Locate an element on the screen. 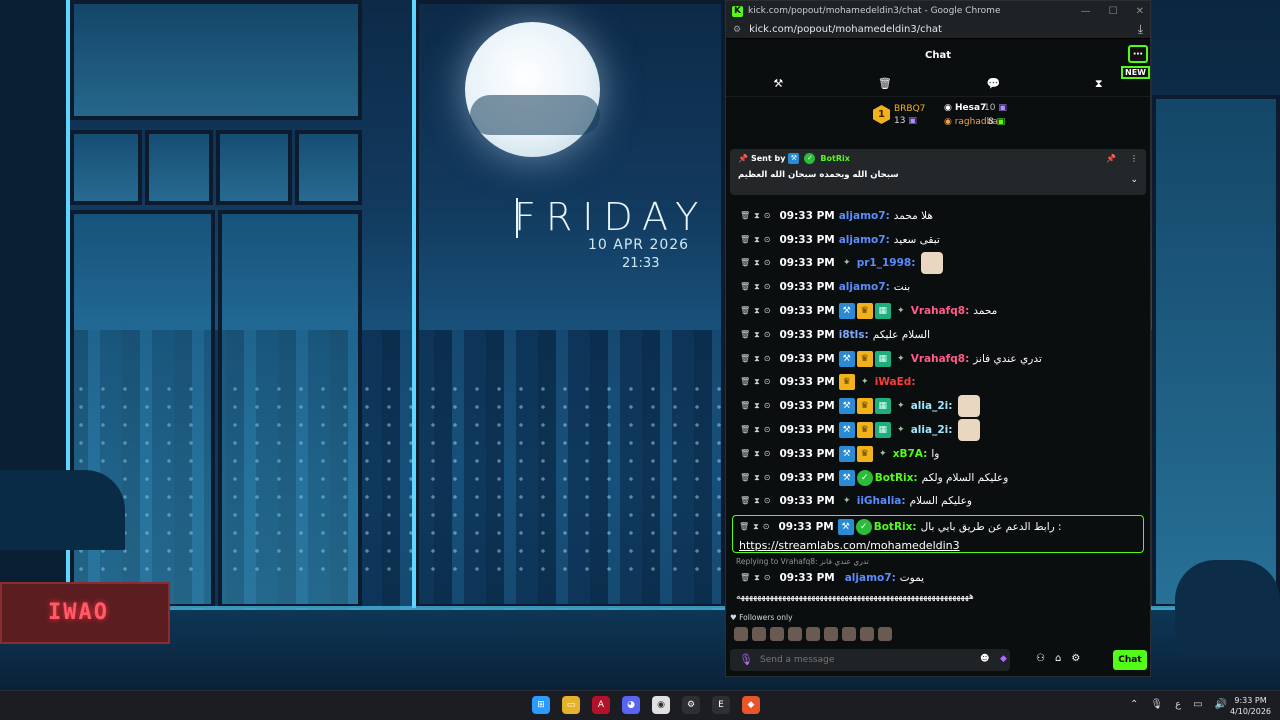 The height and width of the screenshot is (720, 1280). download-icon: ⤓ is located at coordinates (1140, 29).